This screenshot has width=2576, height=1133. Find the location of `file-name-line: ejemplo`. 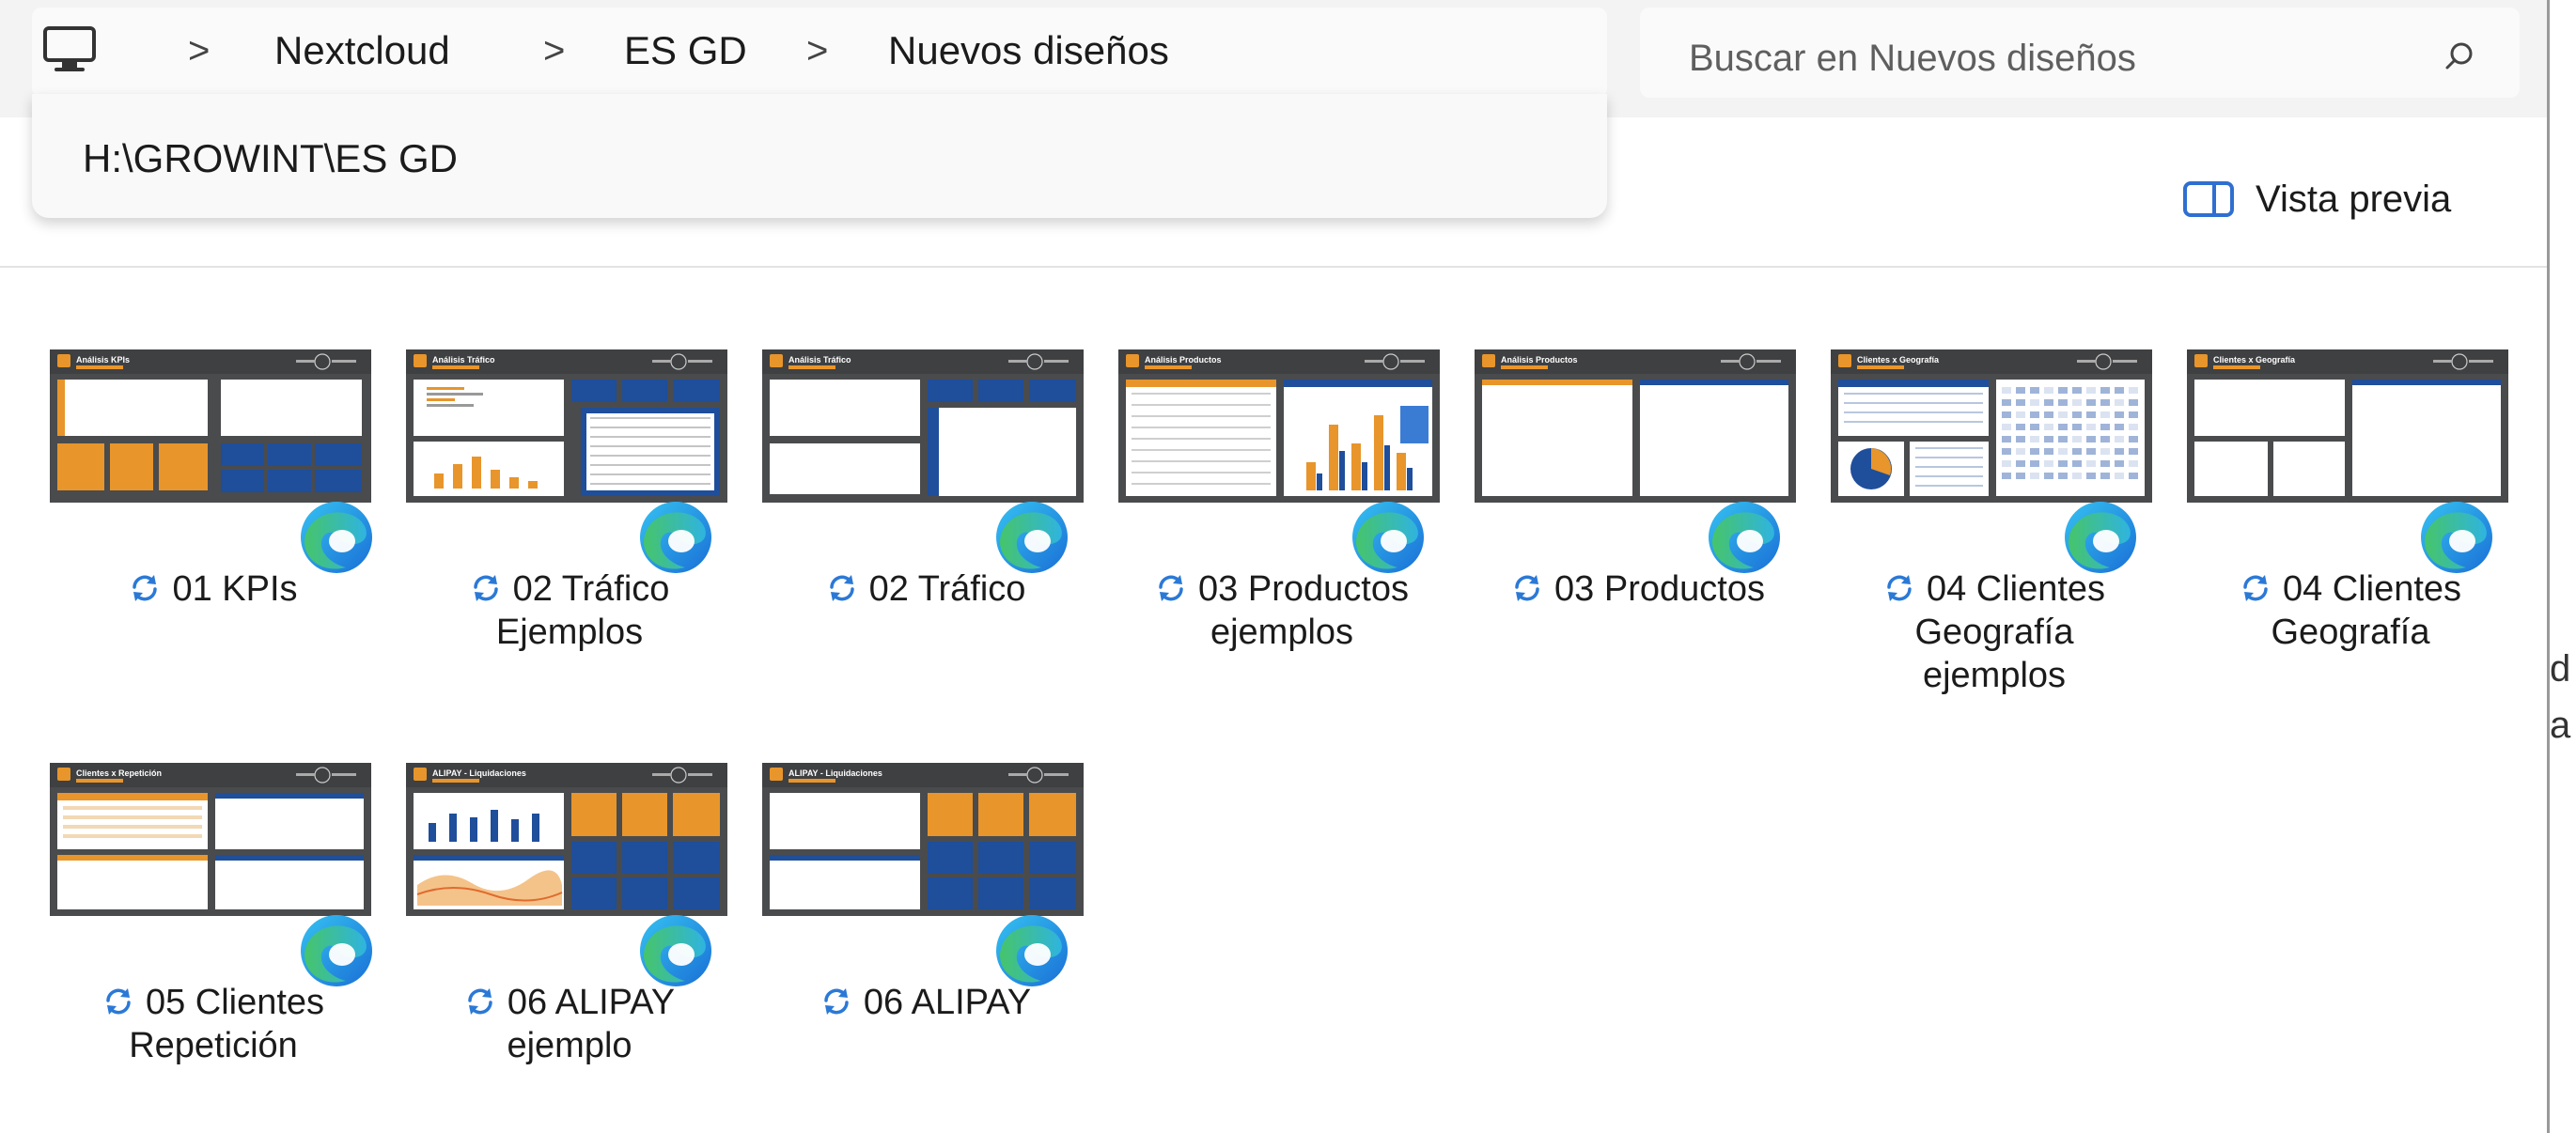

file-name-line: ejemplo is located at coordinates (569, 1045).